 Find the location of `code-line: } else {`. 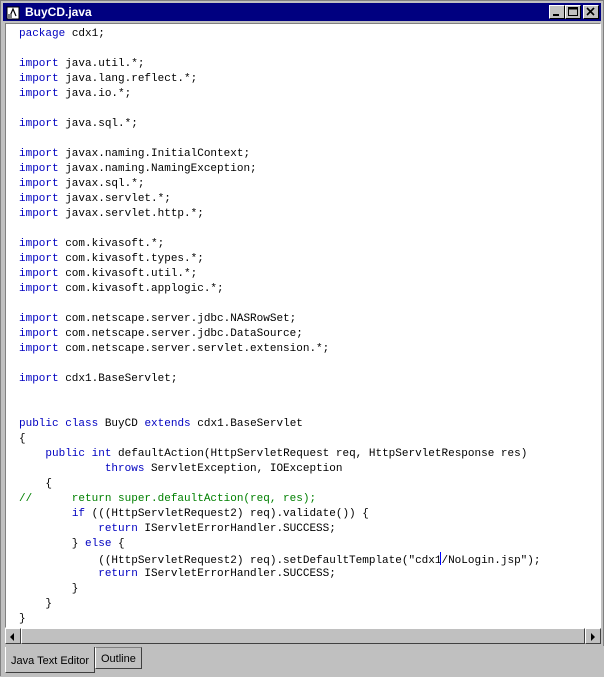

code-line: } else { is located at coordinates (280, 544).